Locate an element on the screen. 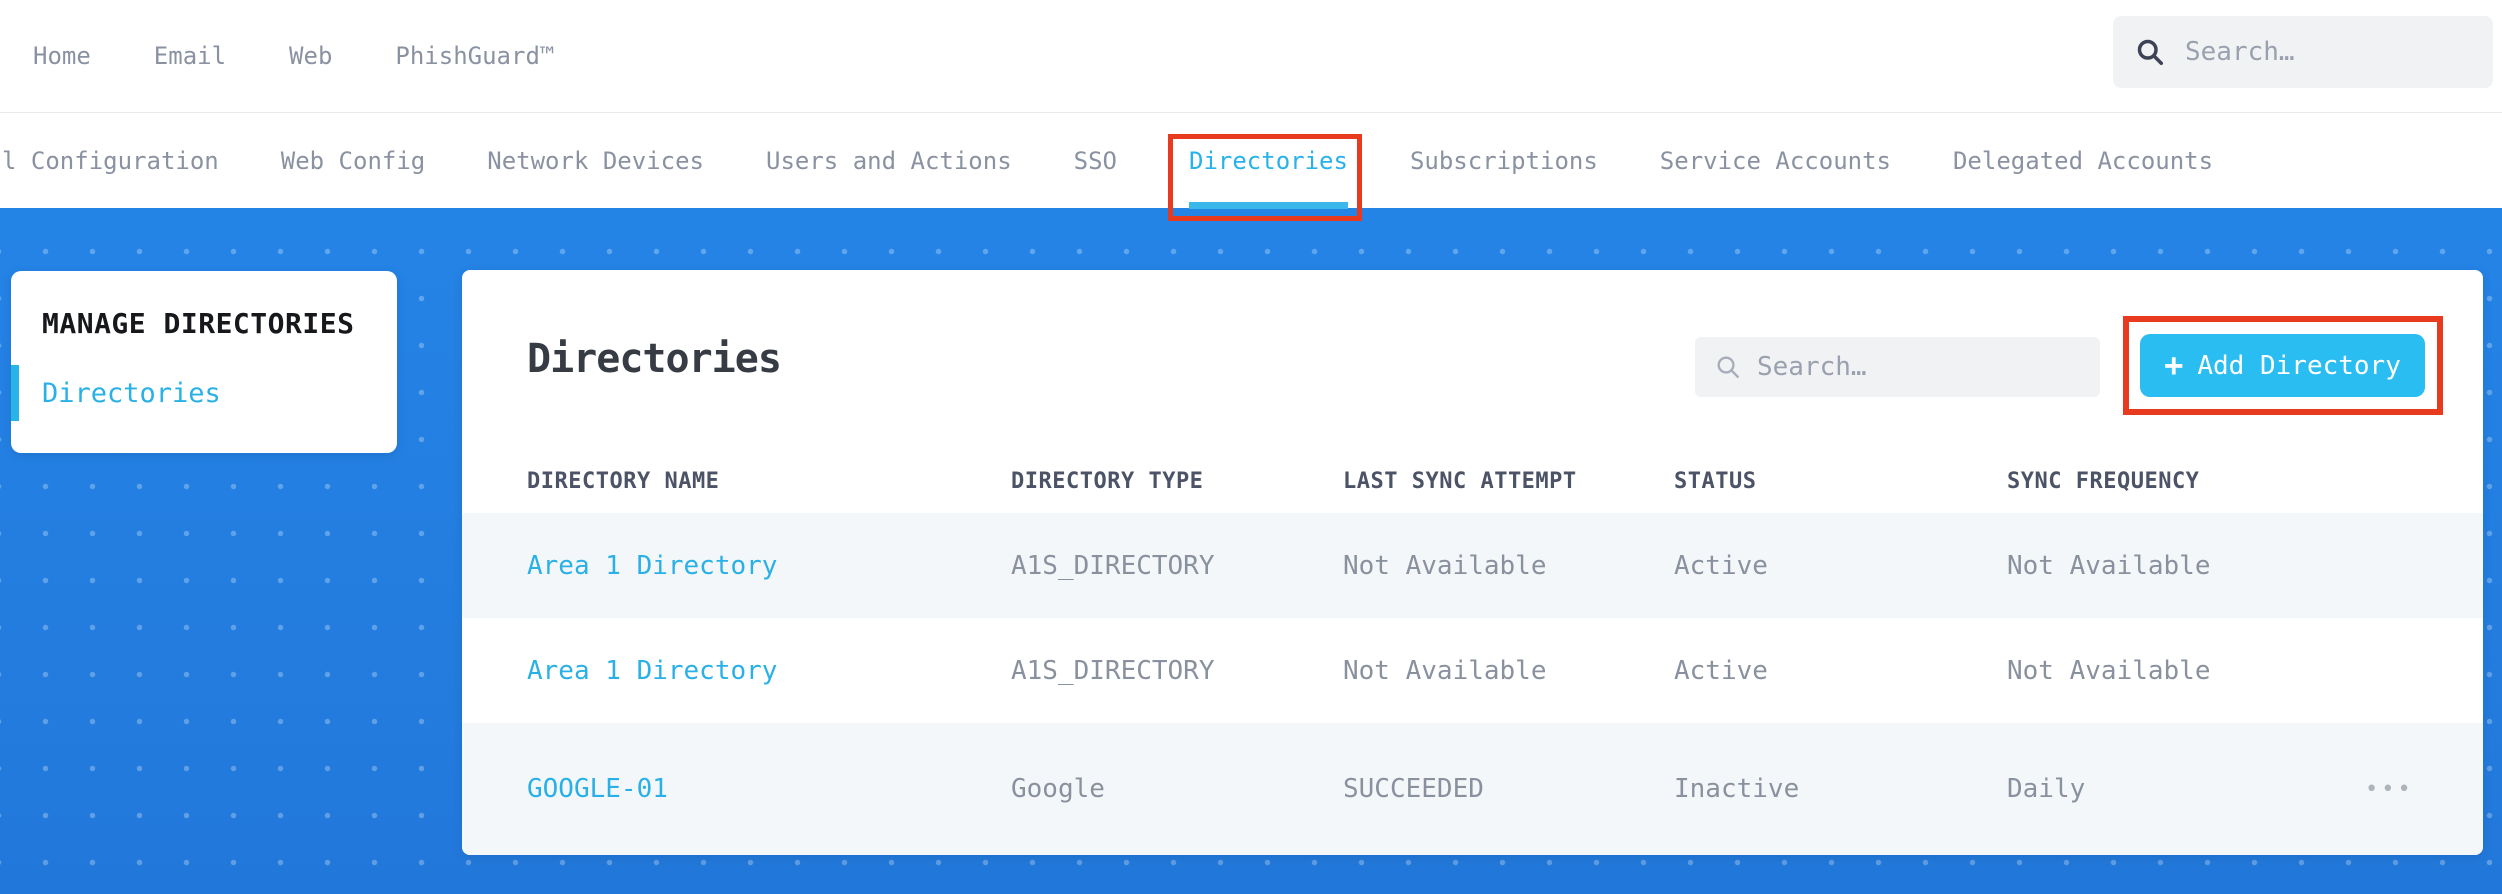 Image resolution: width=2502 pixels, height=894 pixels. directory-type-cell: Google is located at coordinates (1058, 789).